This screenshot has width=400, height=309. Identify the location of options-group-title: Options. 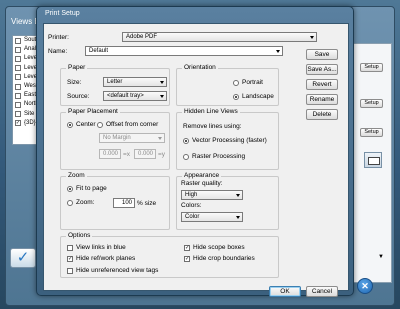
(79, 236).